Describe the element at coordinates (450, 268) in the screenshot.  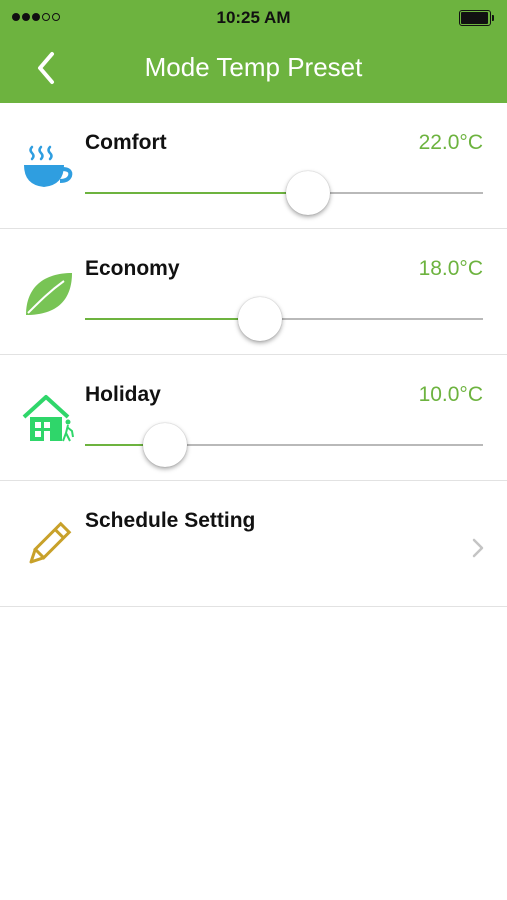
I see `preset-value: 18.0°C` at that location.